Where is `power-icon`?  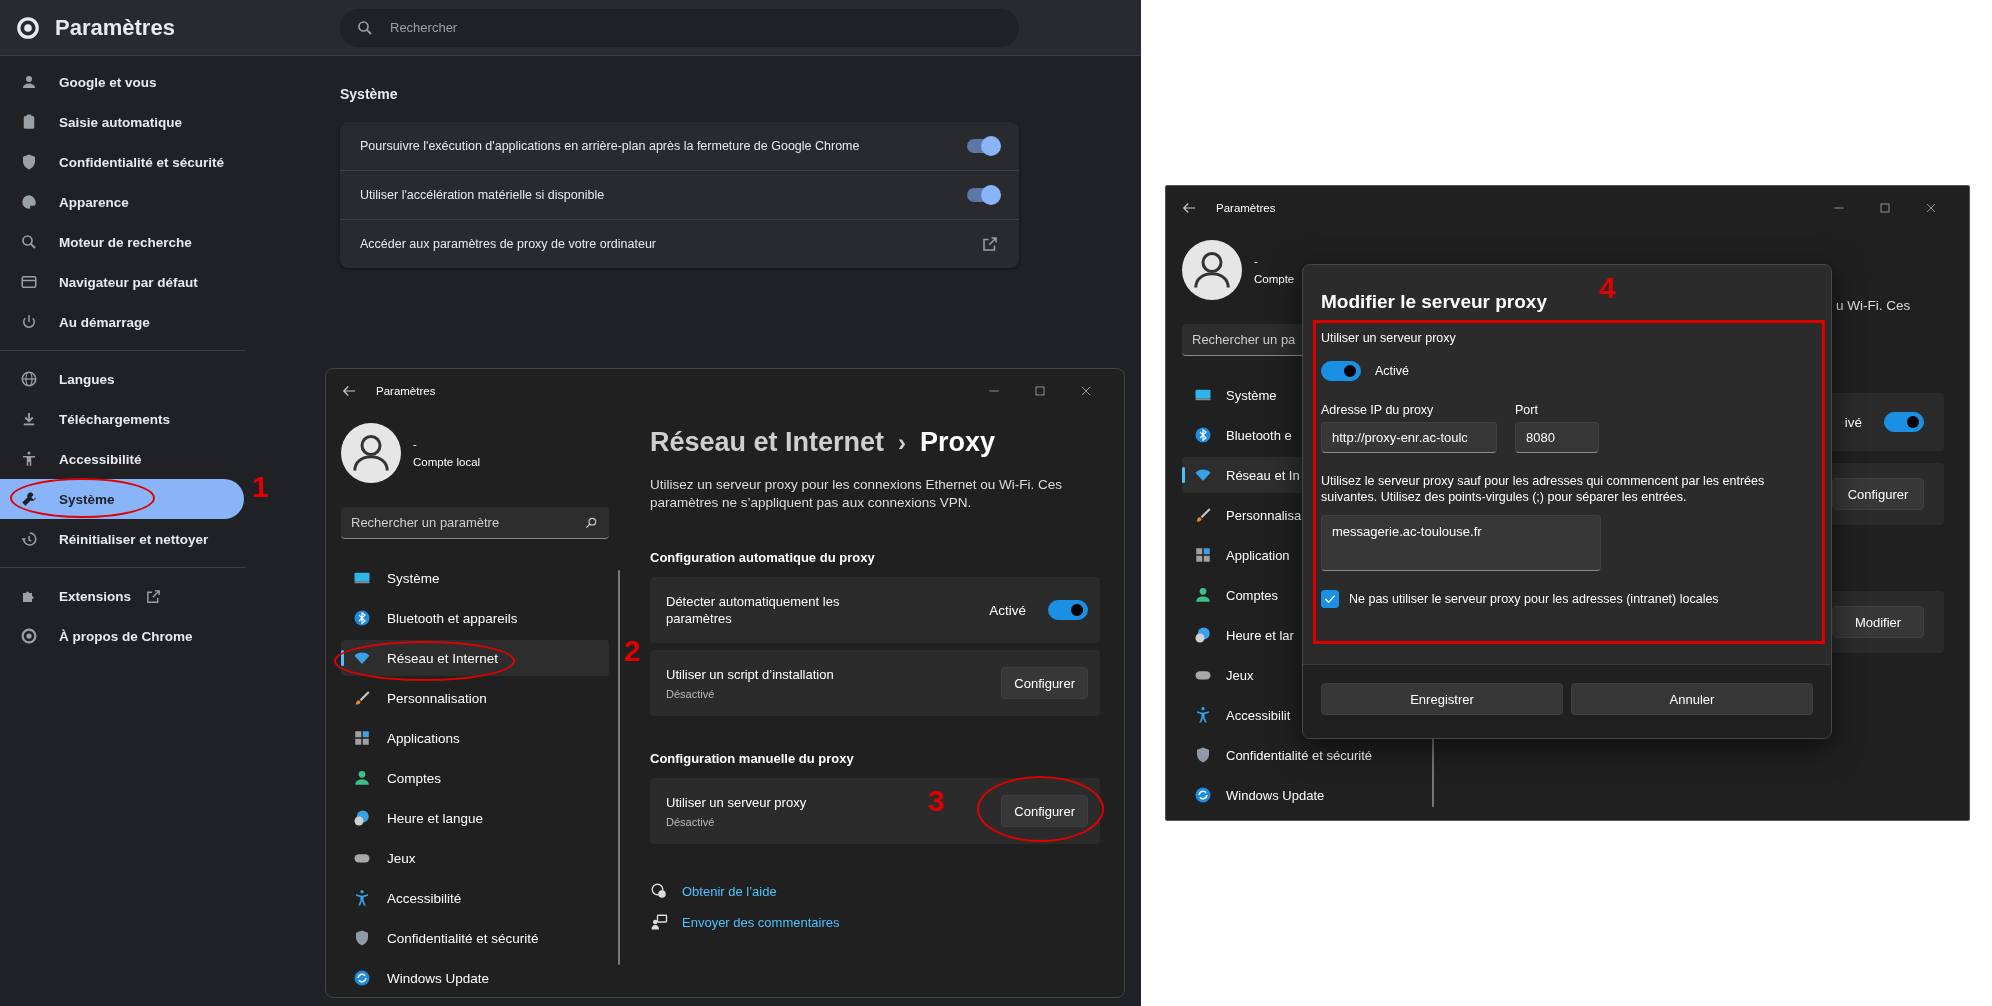
power-icon is located at coordinates (29, 322).